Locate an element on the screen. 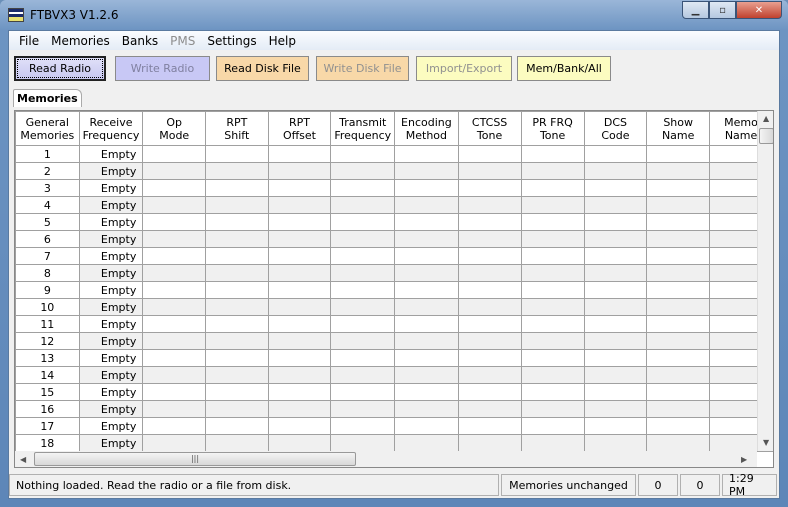  mem-bank-all-button: Mem/Bank/All is located at coordinates (564, 68).